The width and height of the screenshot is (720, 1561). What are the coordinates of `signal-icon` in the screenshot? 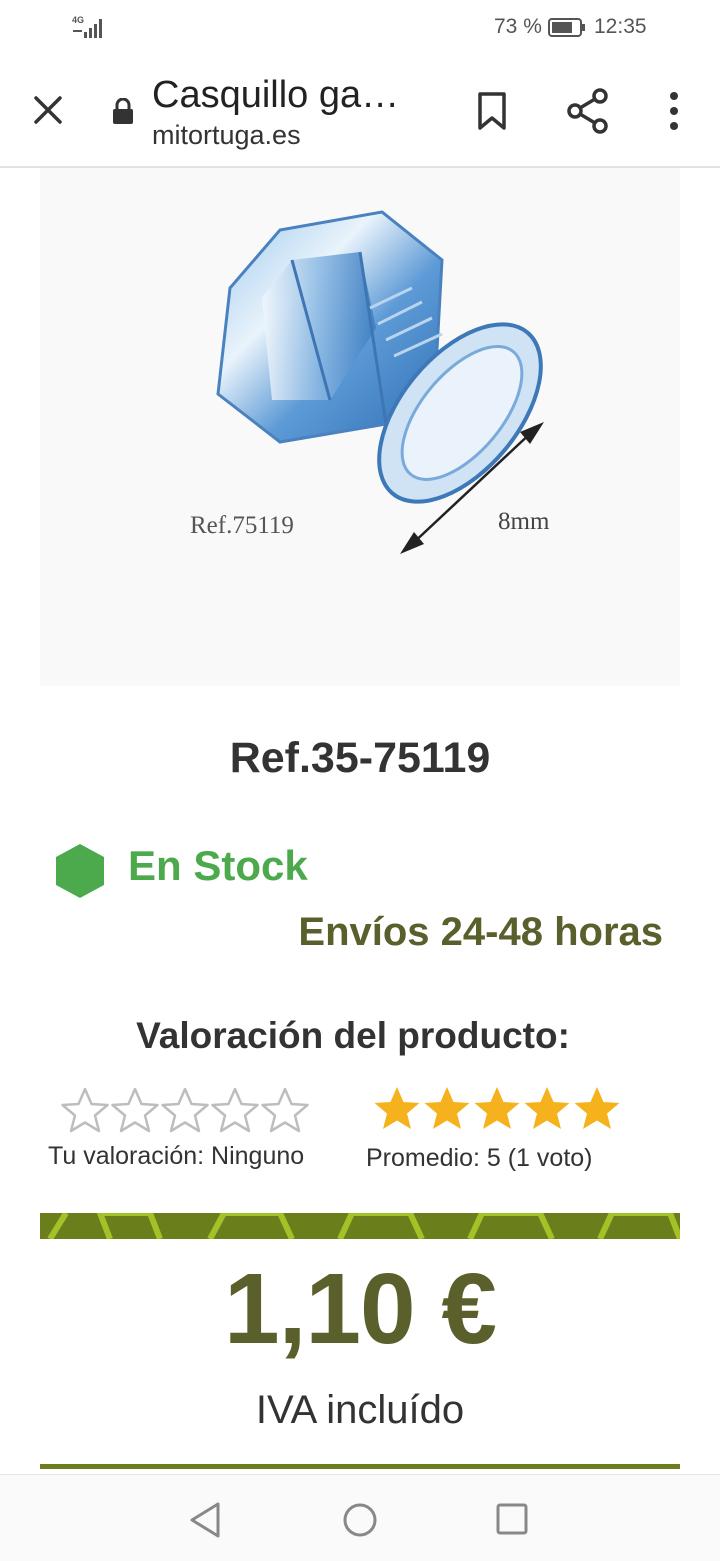 It's located at (87, 28).